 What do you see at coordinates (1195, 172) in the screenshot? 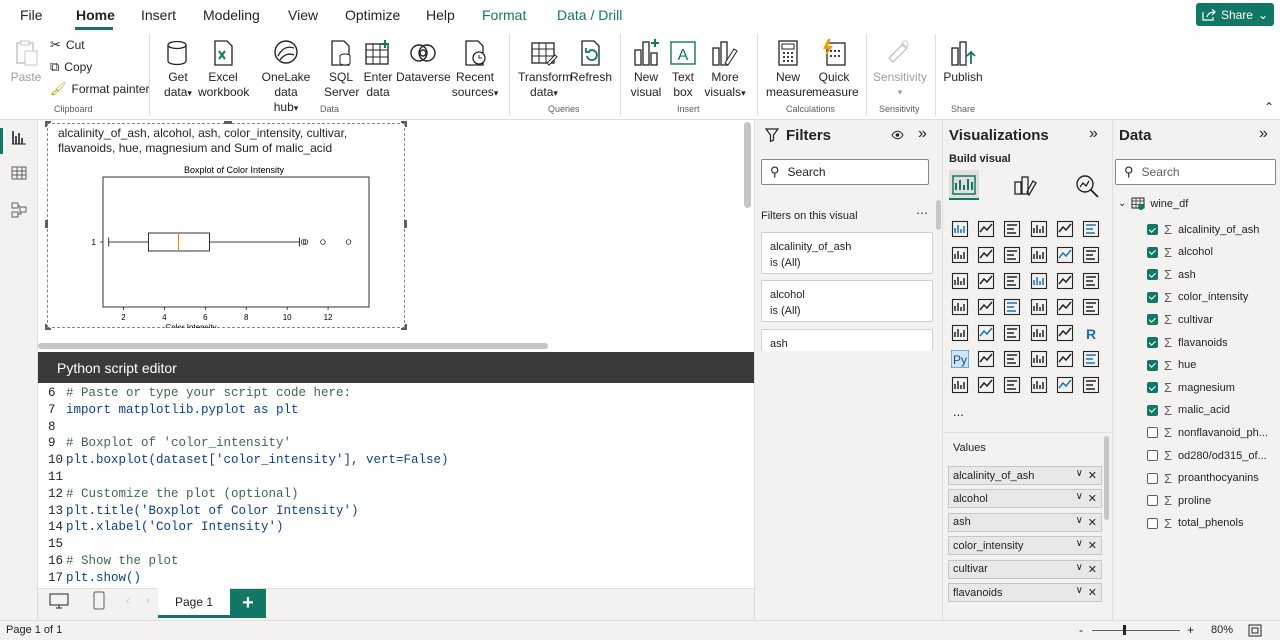
I see `data-search-input: ⚲ Search` at bounding box center [1195, 172].